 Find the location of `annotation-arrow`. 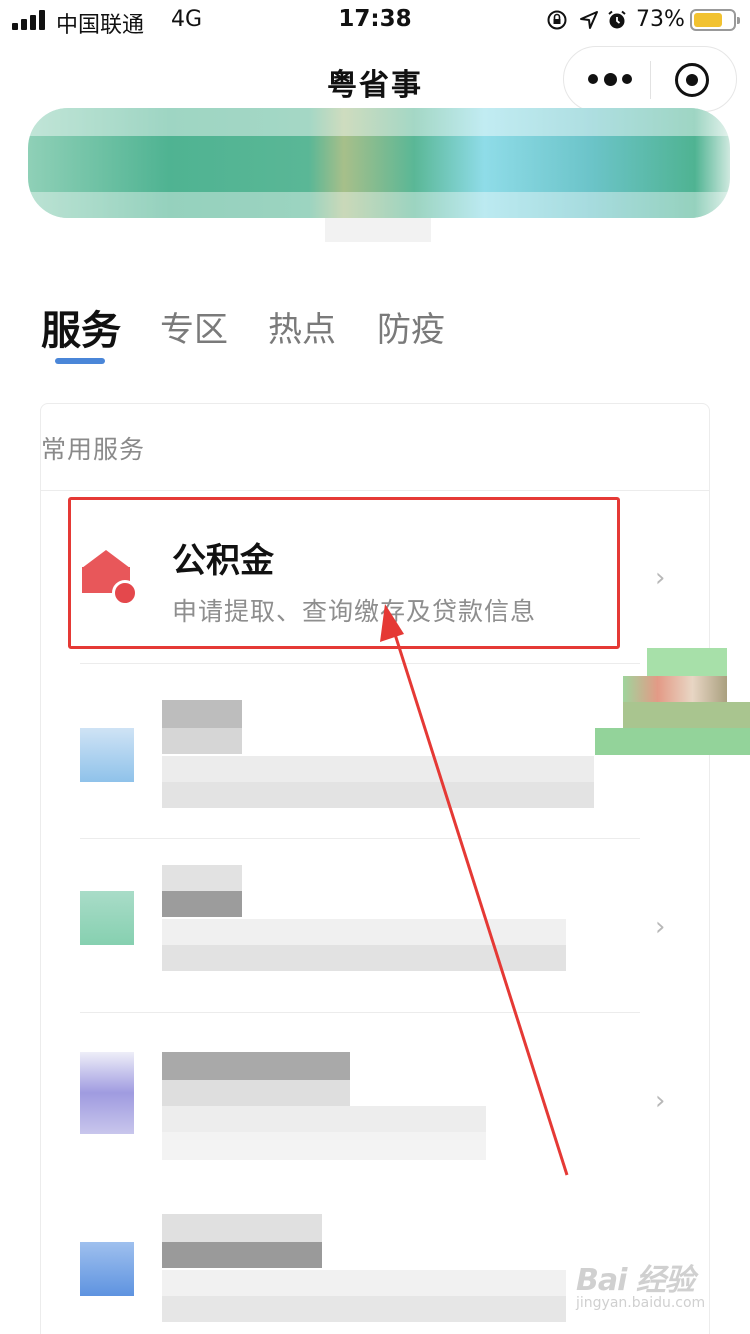

annotation-arrow is located at coordinates (474, 890).